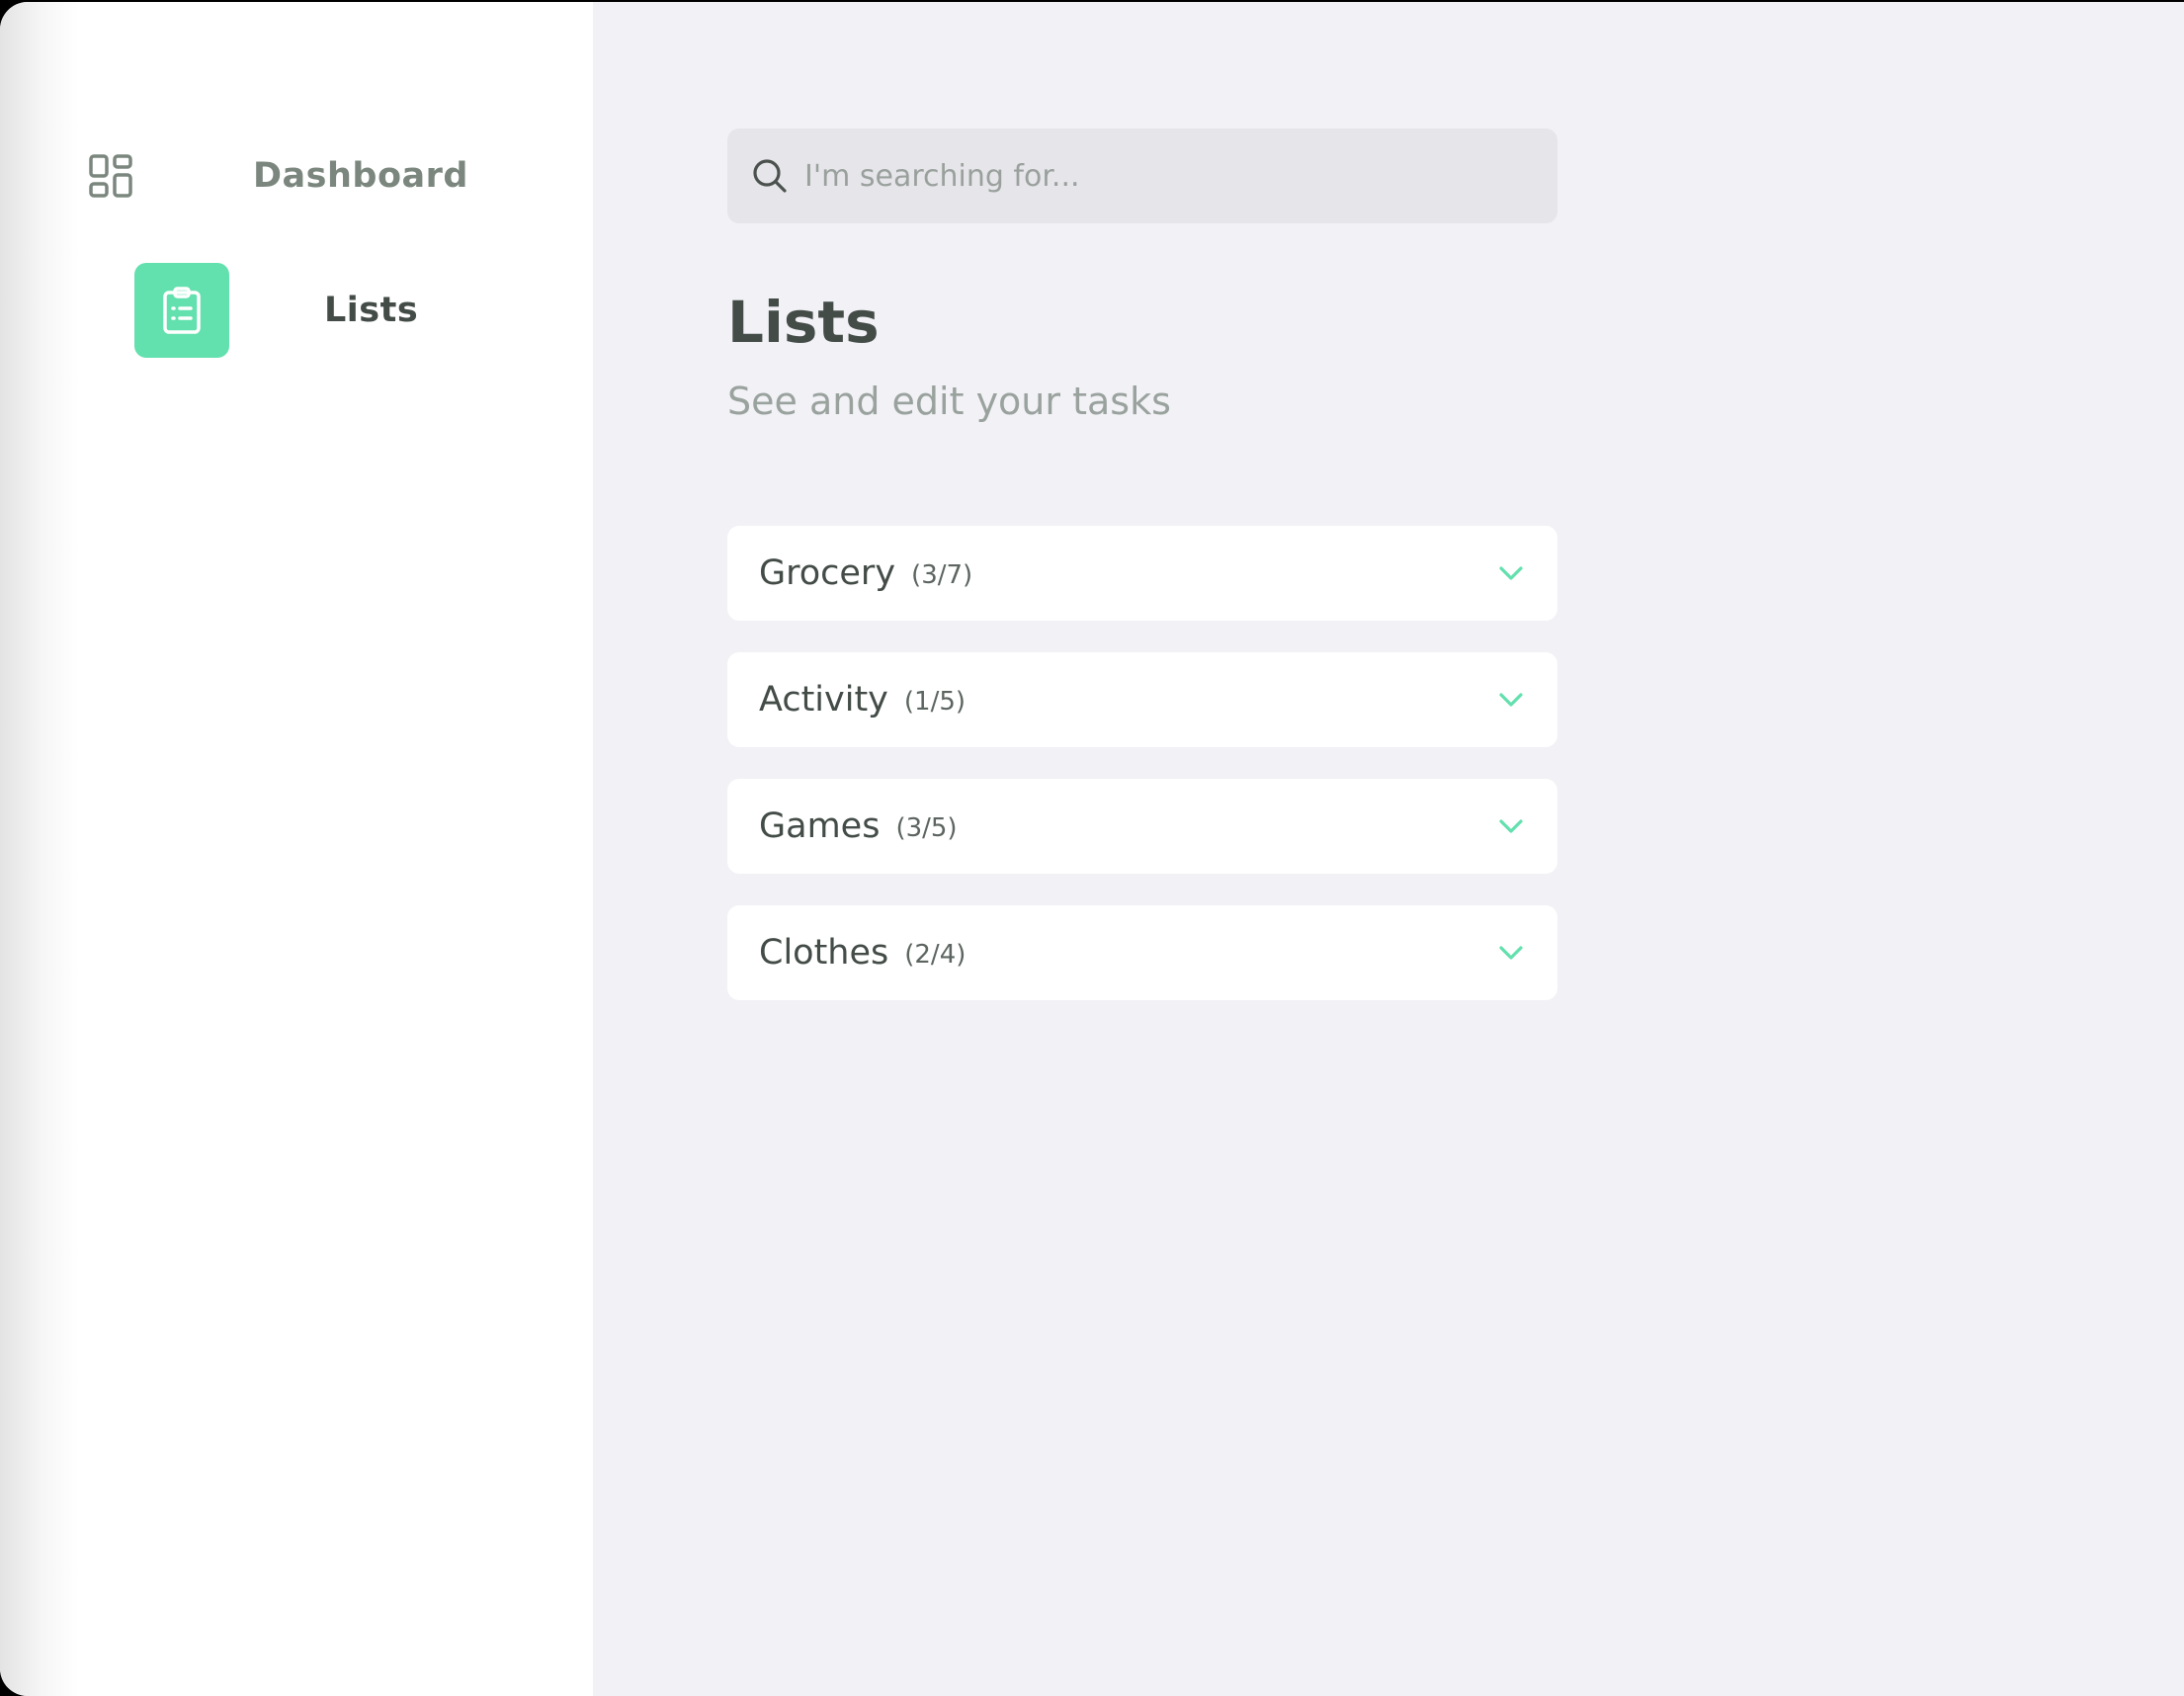 The width and height of the screenshot is (2184, 1696). I want to click on dashboard-grid-icon, so click(110, 175).